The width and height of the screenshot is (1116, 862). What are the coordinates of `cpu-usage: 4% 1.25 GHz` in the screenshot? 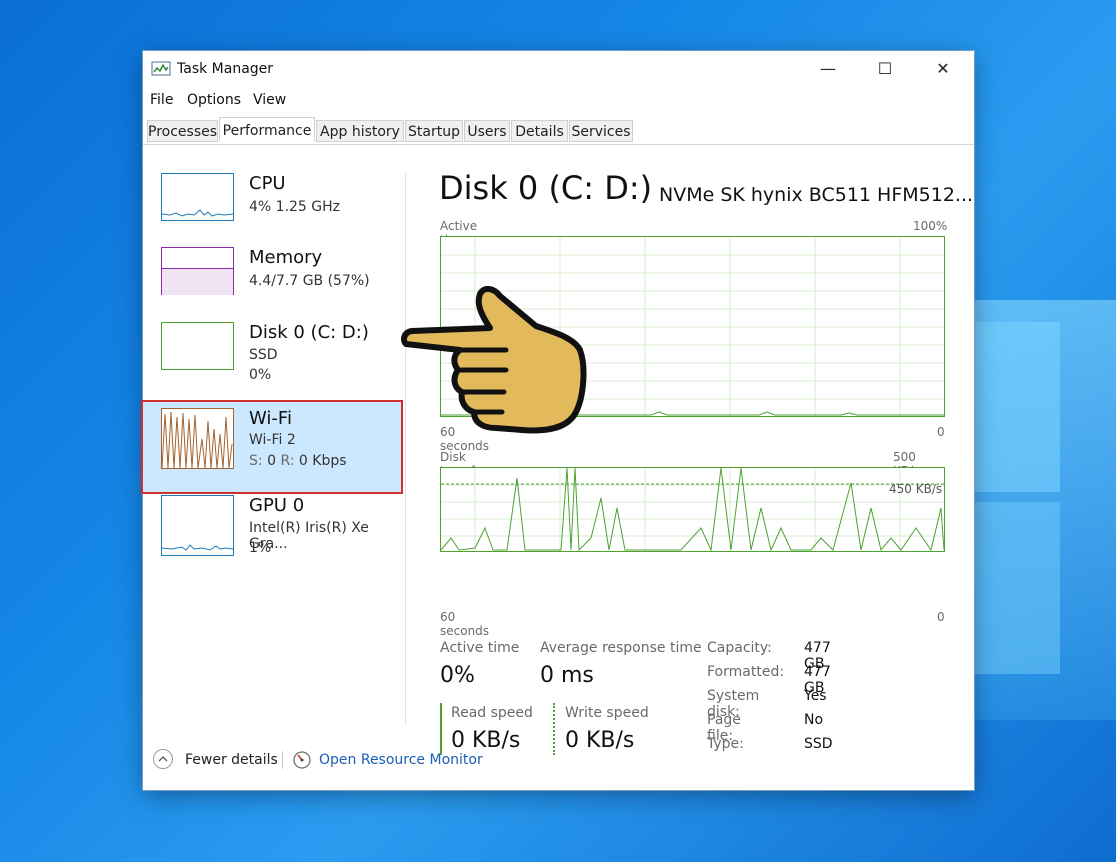 It's located at (295, 207).